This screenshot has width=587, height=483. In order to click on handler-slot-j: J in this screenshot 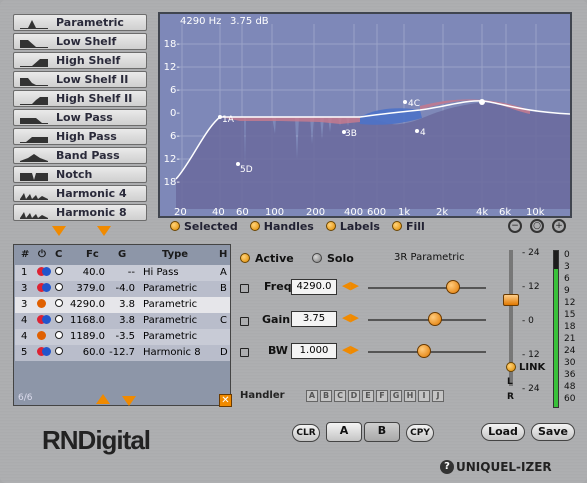, I will do `click(438, 396)`.